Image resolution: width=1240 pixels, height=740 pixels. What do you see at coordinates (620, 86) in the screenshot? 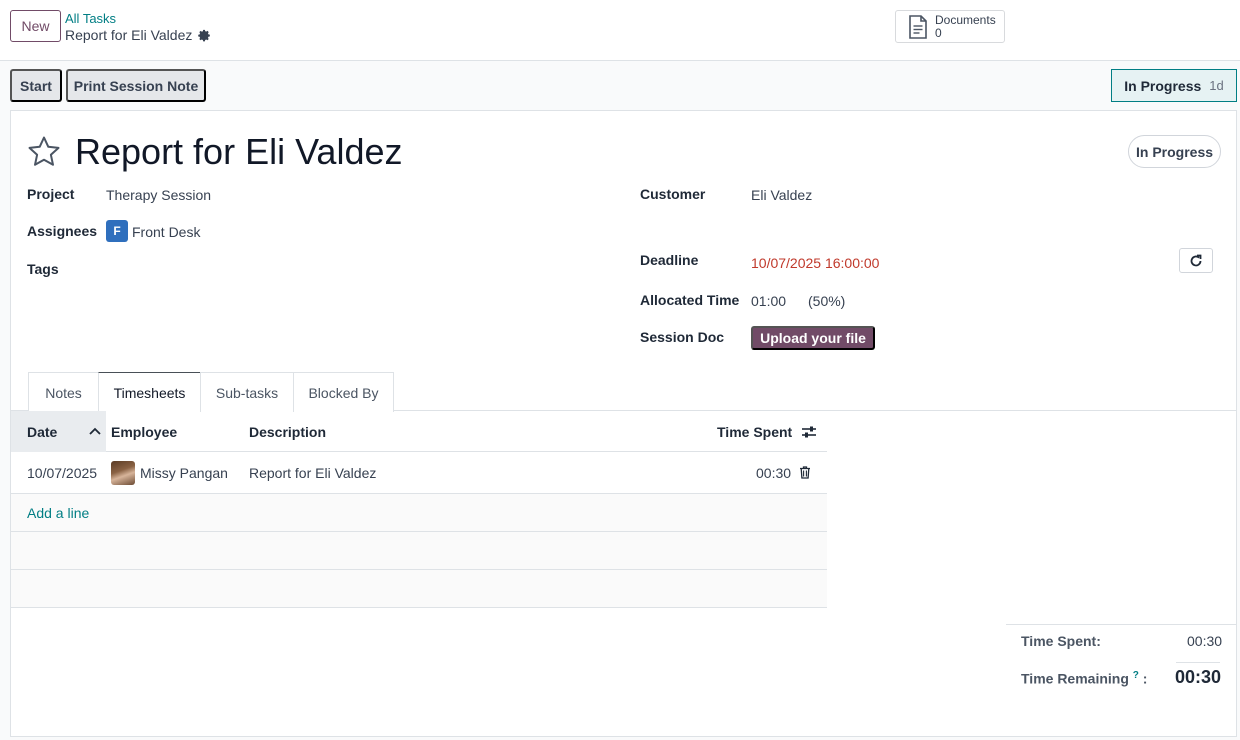
I see `status-bar: Start Print Session Note In Progress 1d` at bounding box center [620, 86].